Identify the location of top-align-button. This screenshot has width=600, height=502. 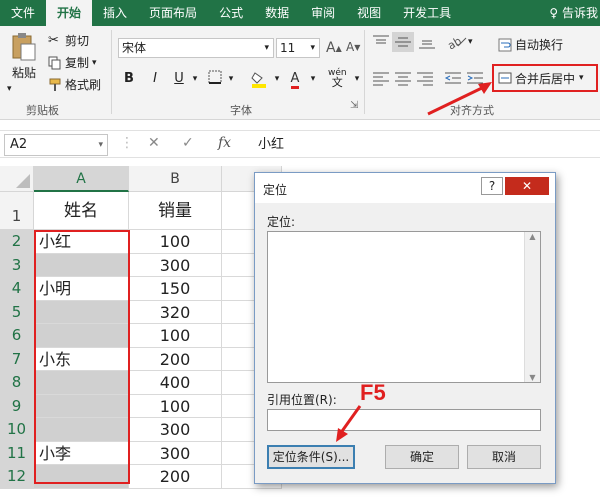
(381, 42).